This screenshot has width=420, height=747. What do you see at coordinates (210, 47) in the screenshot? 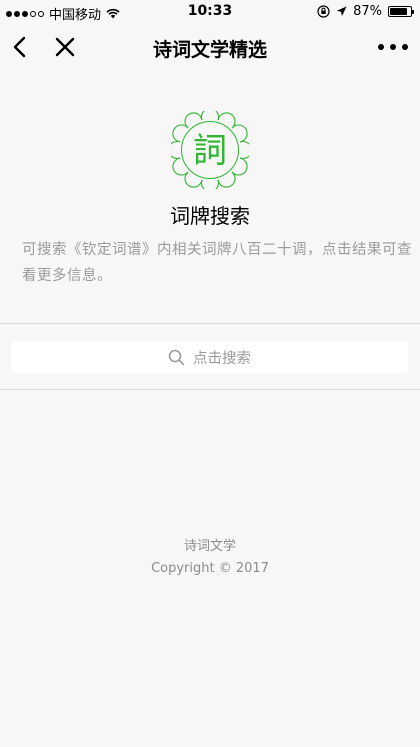
I see `navigation-bar: 诗词文学精选` at bounding box center [210, 47].